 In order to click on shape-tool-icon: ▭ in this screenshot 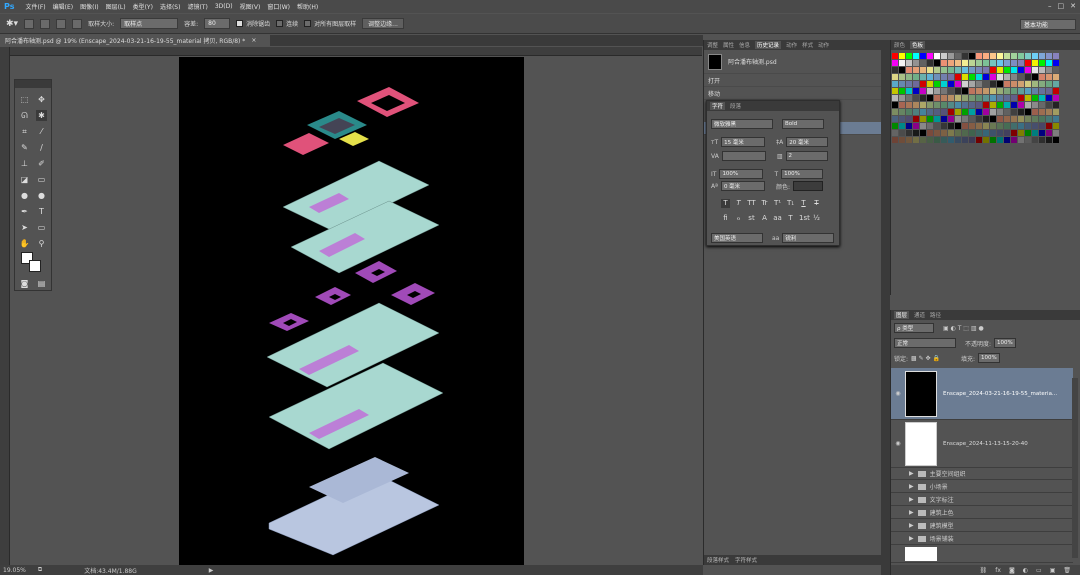, I will do `click(41, 227)`.